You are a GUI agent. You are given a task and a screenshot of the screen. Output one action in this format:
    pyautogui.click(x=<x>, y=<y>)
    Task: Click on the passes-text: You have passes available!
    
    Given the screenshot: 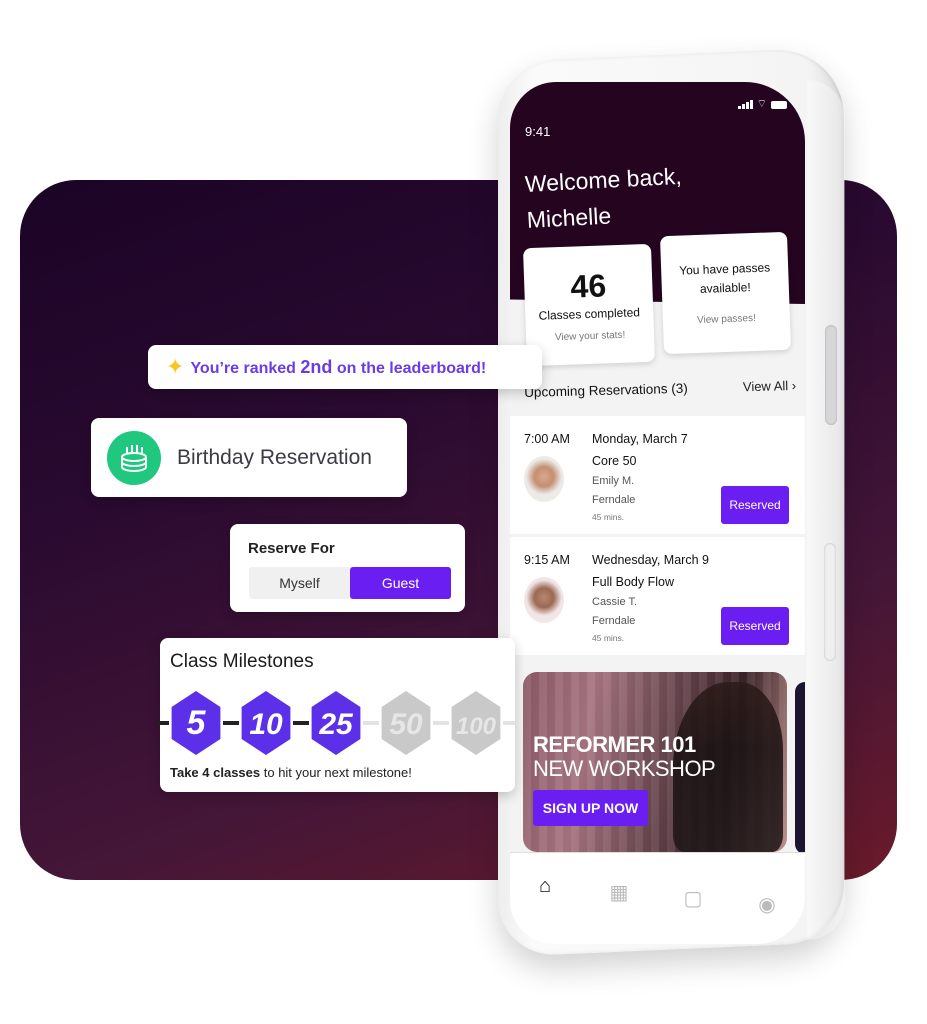 What is the action you would take?
    pyautogui.click(x=725, y=279)
    